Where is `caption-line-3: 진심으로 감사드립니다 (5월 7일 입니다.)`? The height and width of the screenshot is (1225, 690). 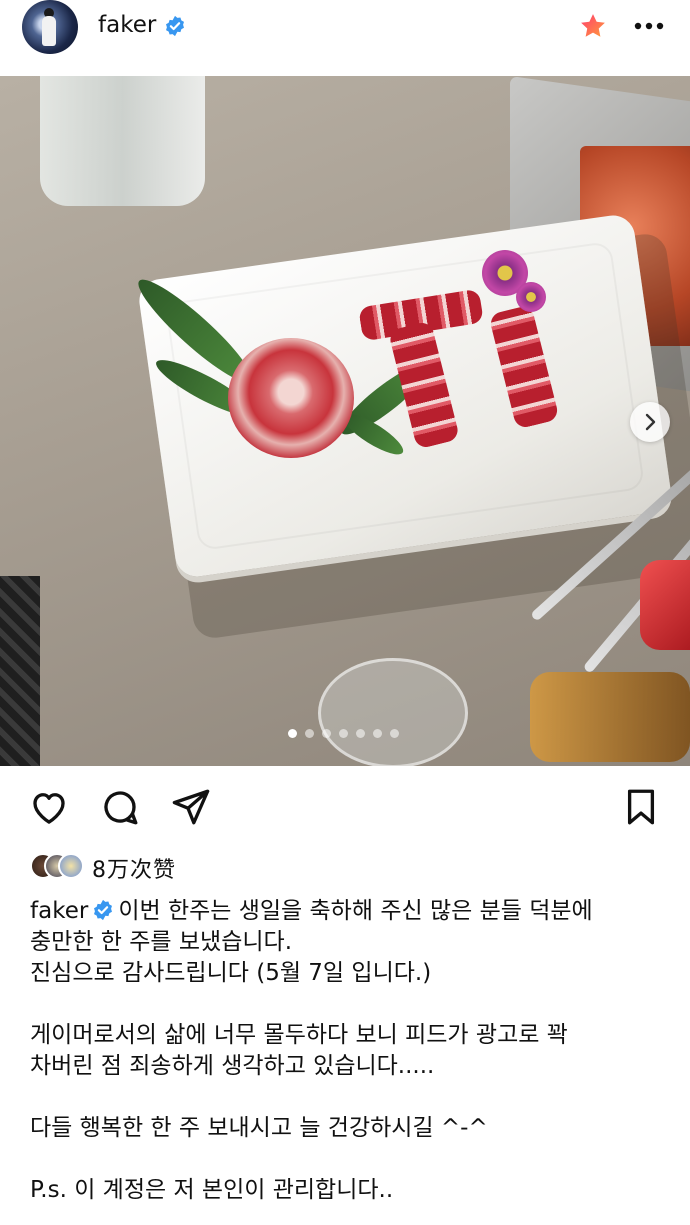
caption-line-3: 진심으로 감사드립니다 (5월 7일 입니다.) is located at coordinates (231, 973).